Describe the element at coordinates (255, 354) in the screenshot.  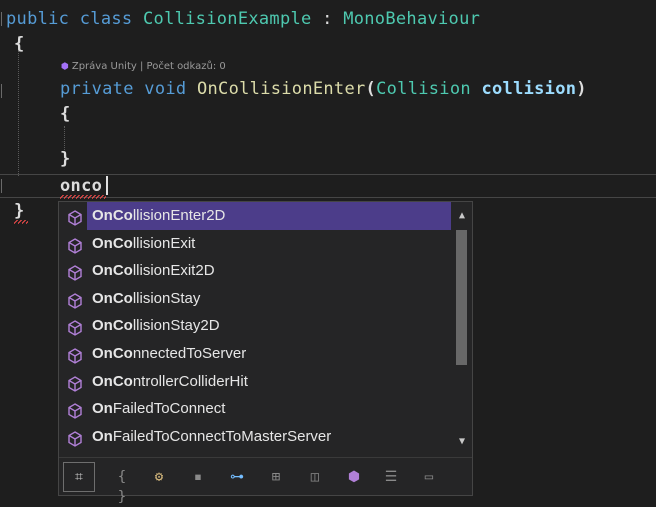
I see `completion-item: OnConnectedToServer` at that location.